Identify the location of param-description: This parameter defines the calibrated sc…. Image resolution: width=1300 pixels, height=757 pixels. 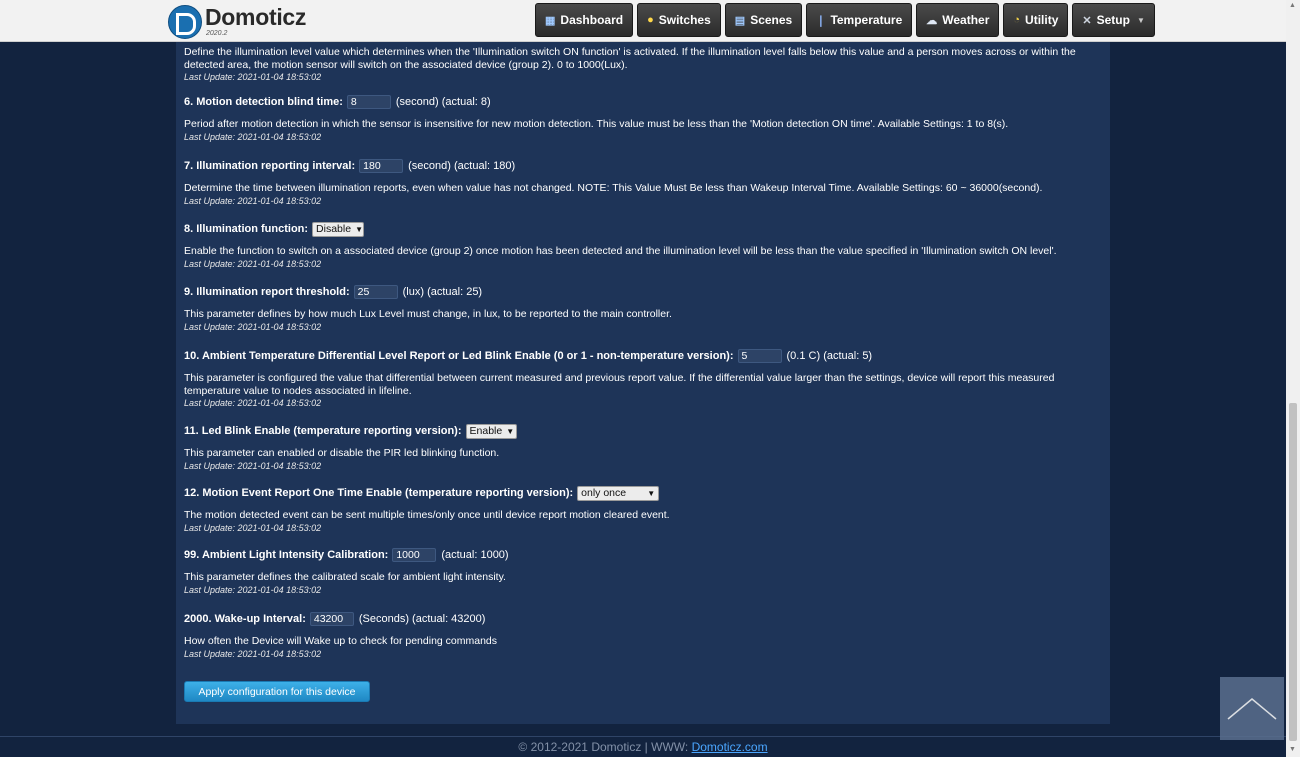
(345, 577).